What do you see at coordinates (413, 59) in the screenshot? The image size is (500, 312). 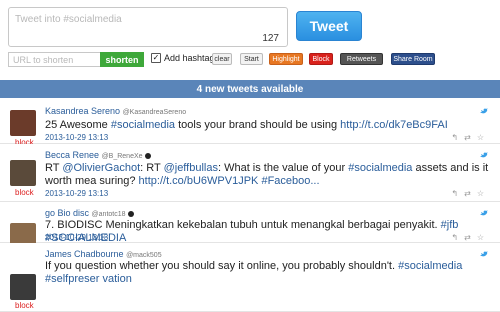 I see `share-room-button: Share Room` at bounding box center [413, 59].